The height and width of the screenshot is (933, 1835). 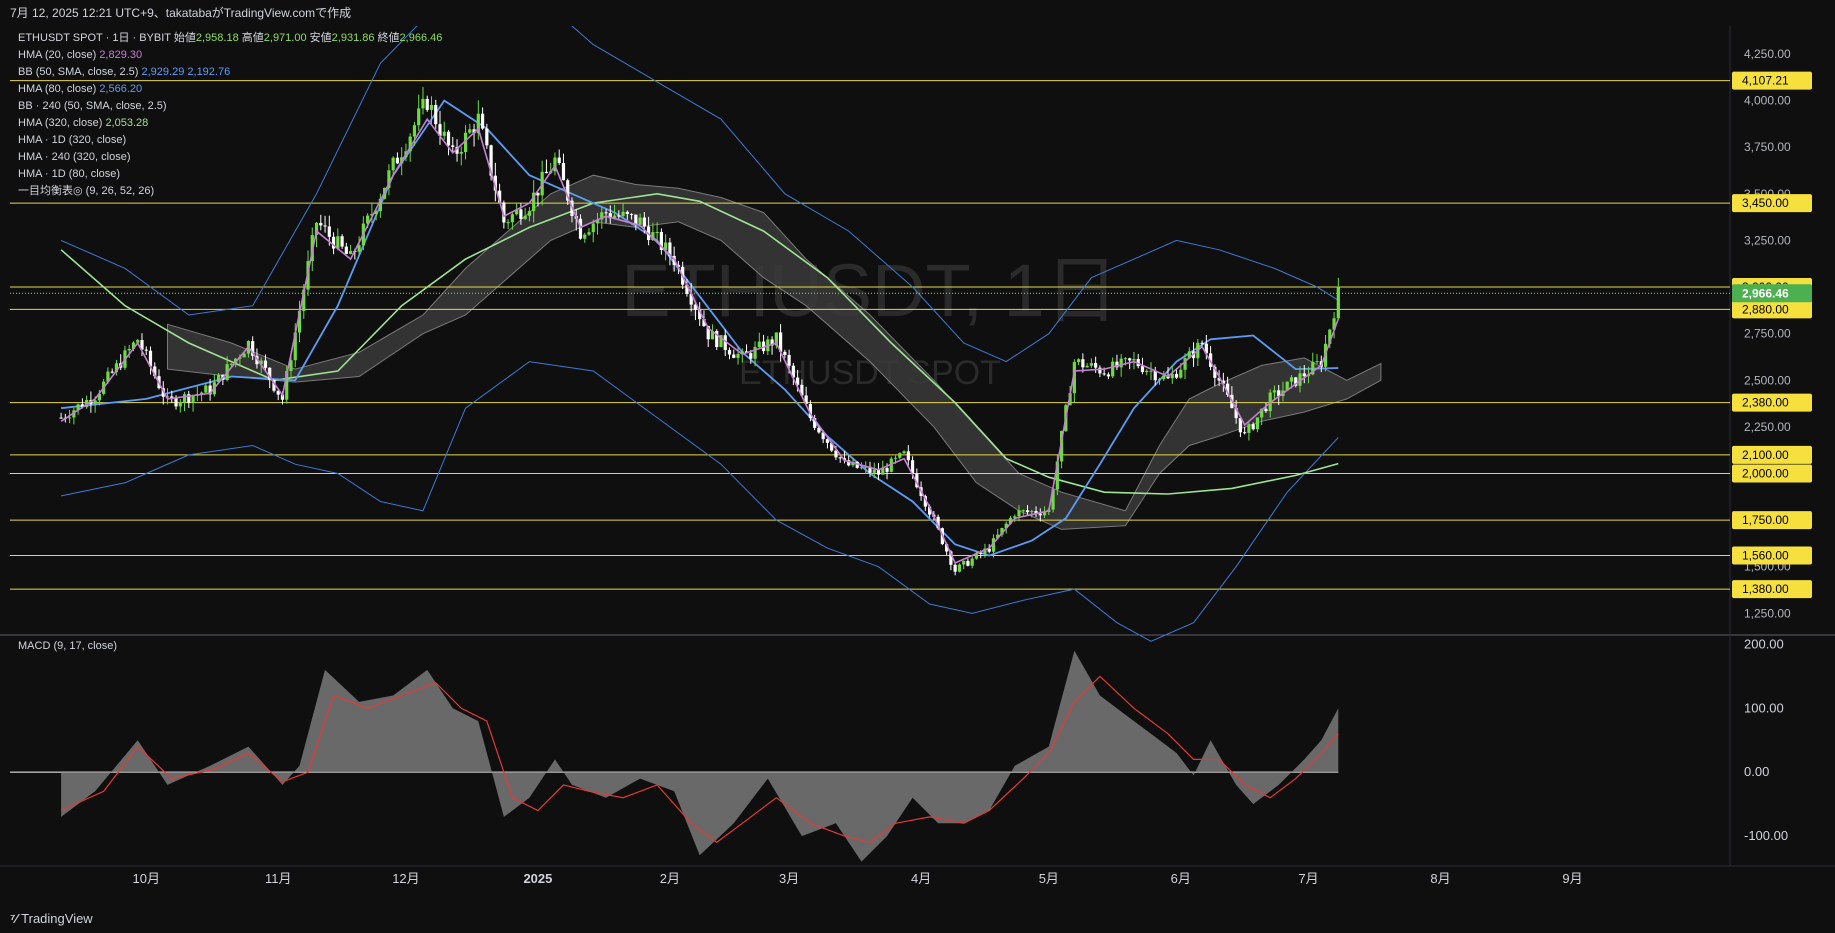 I want to click on legend-row-hma1d80: HMA · 1D (80, close), so click(x=230, y=174).